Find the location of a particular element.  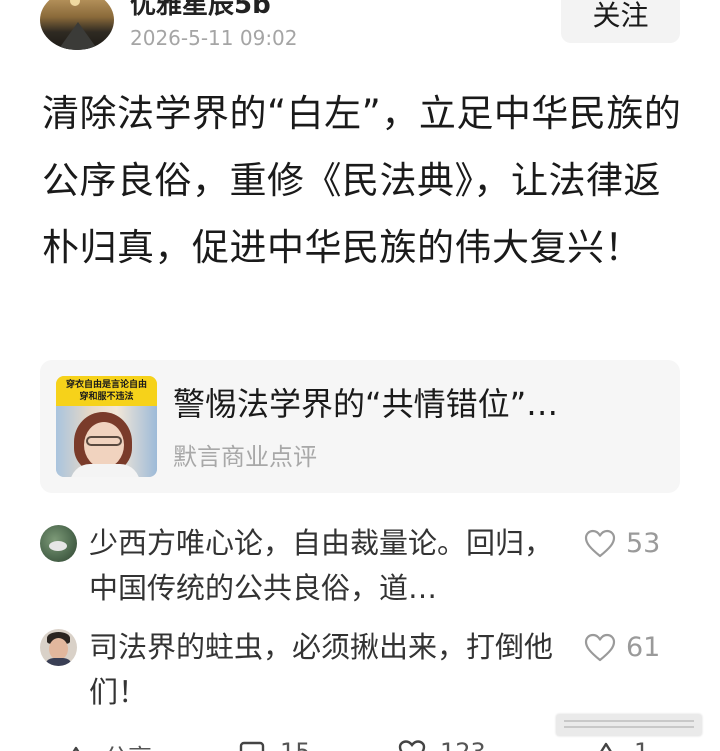

share-label: 分享 is located at coordinates (128, 744).